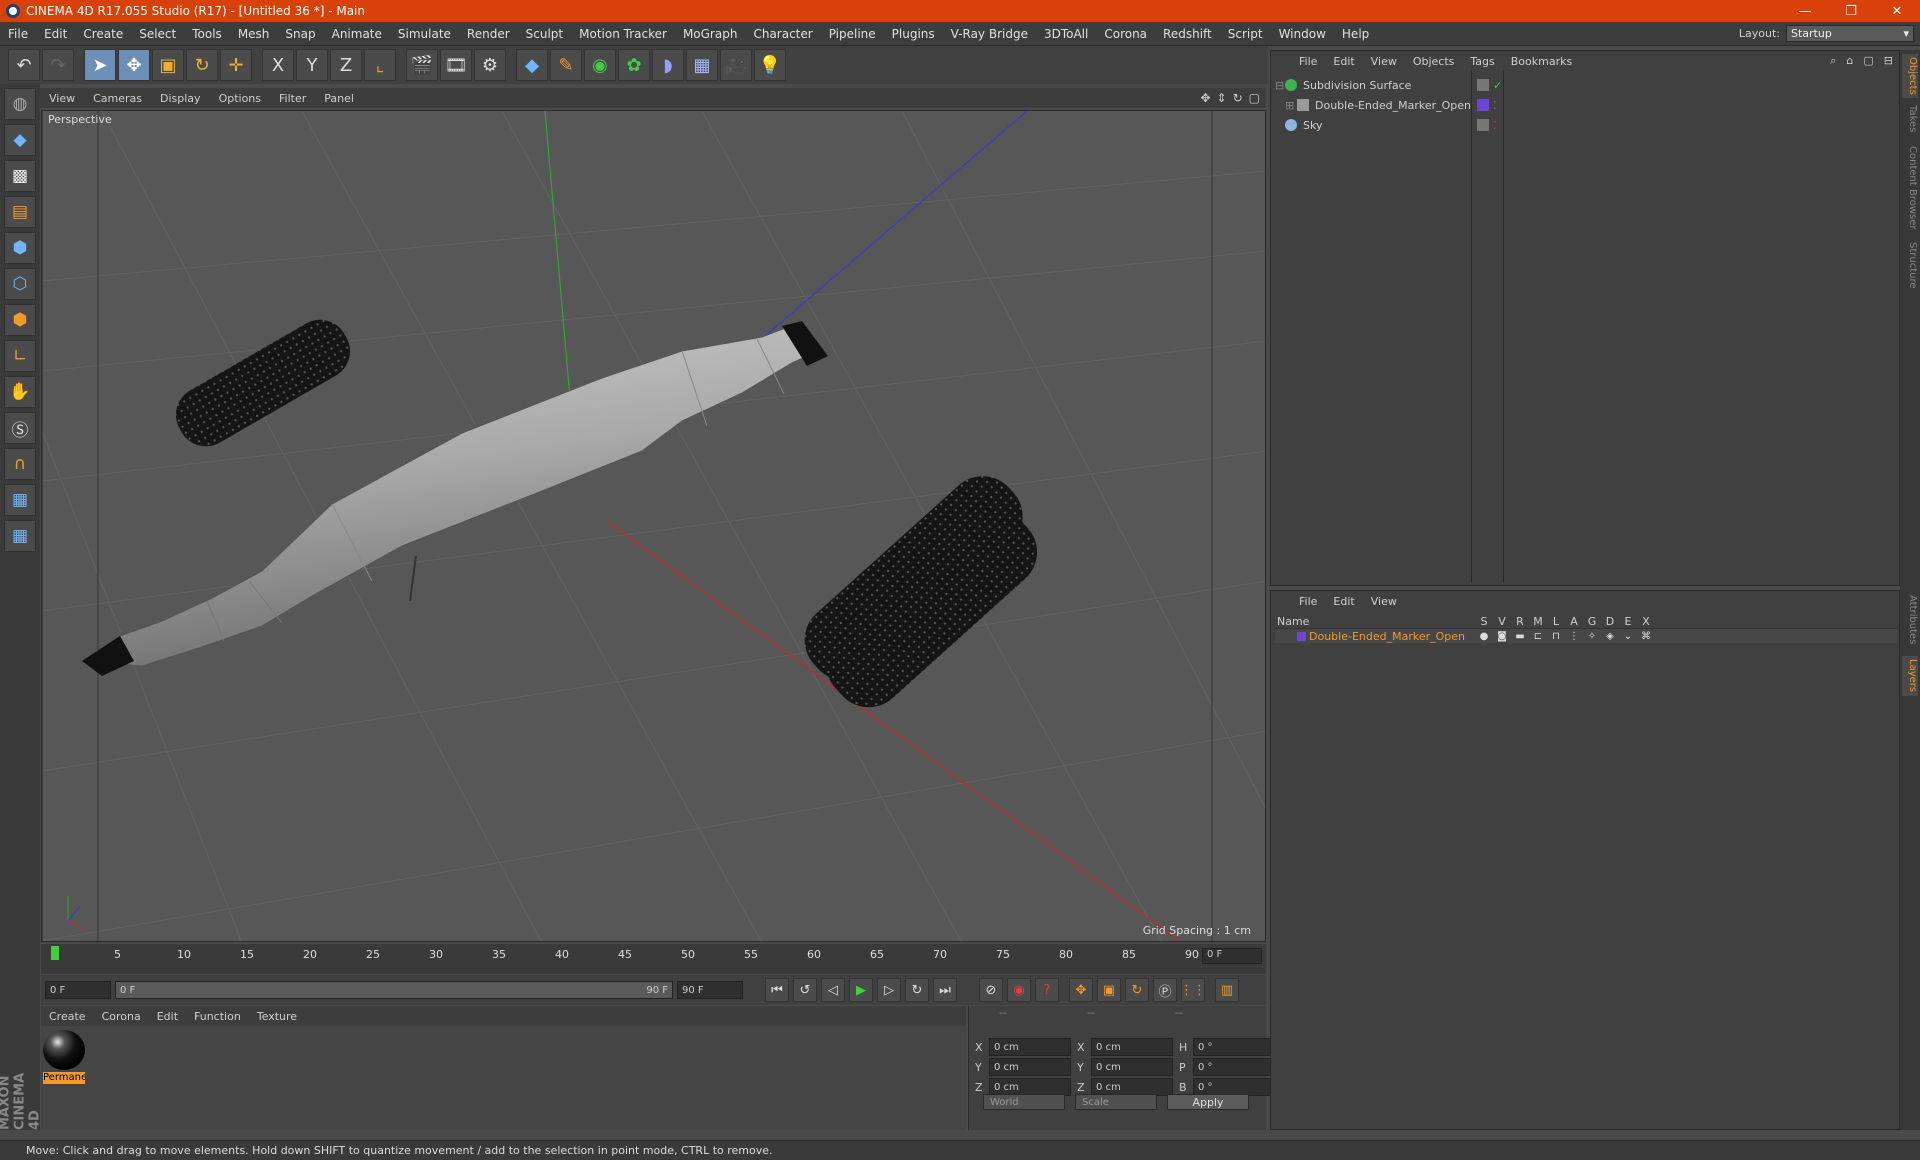 The height and width of the screenshot is (1160, 1920). Describe the element at coordinates (805, 990) in the screenshot. I see `previous-key-icon: ↺` at that location.